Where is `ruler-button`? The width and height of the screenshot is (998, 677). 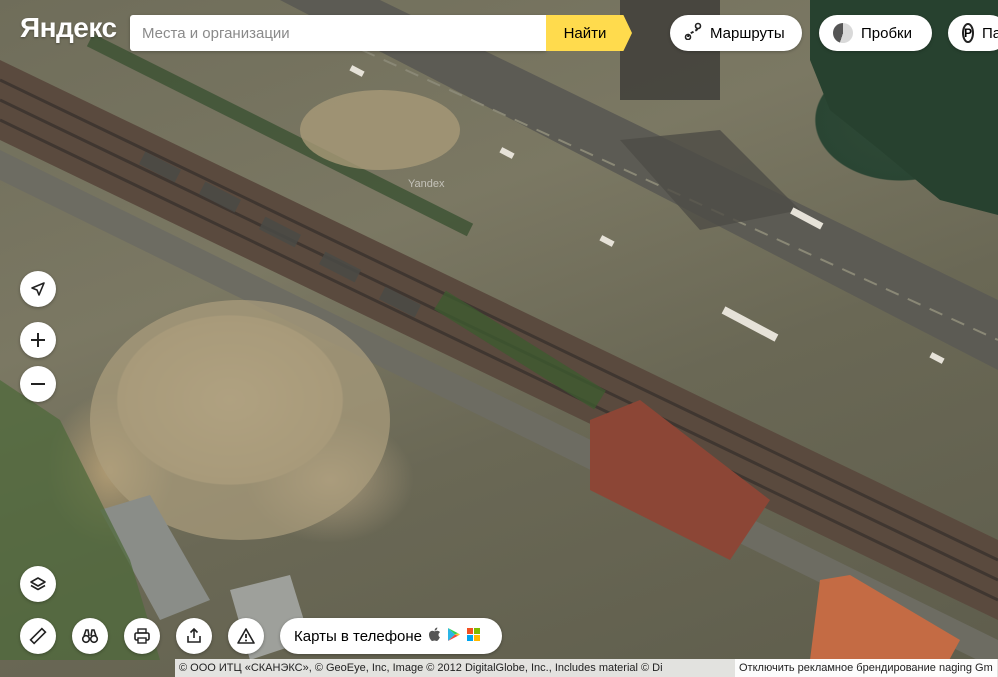 ruler-button is located at coordinates (38, 636).